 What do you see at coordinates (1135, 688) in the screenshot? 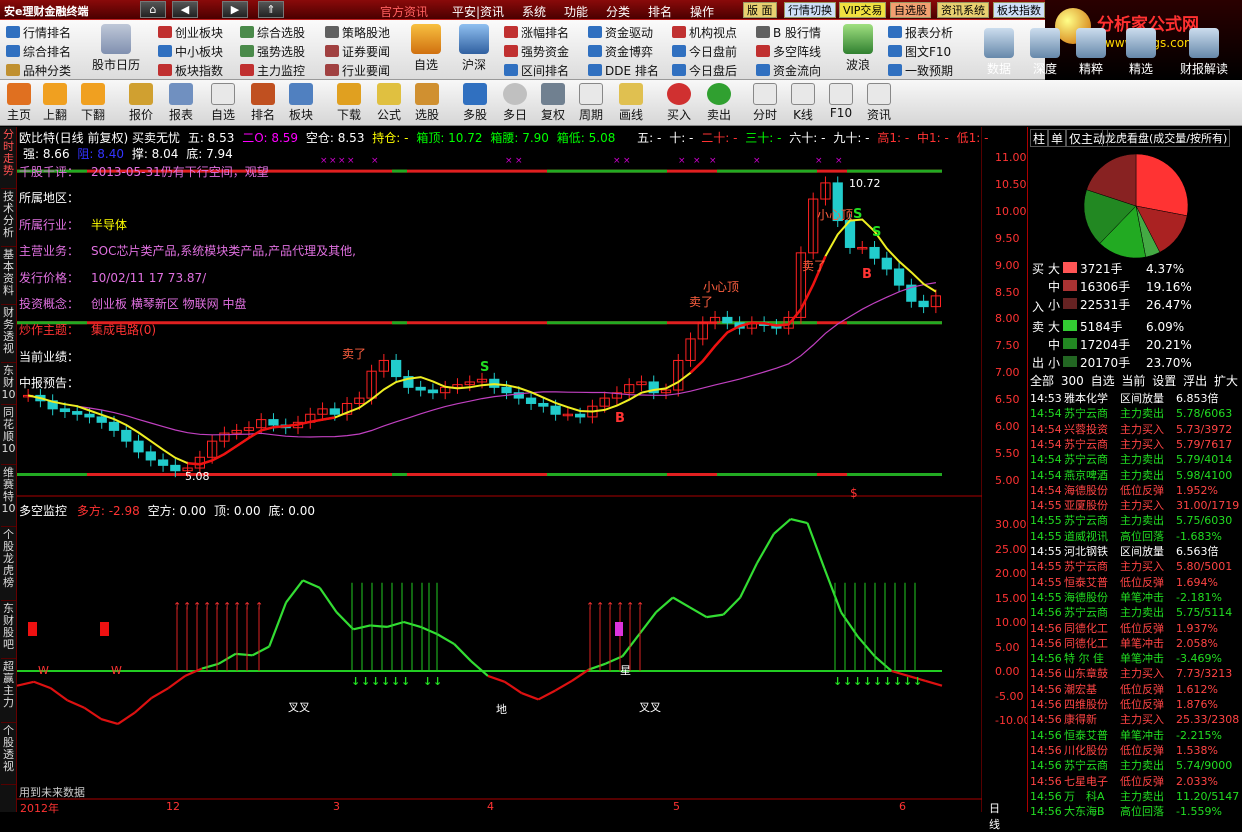
I see `trade-row: 14:56 潮宏基 低位反弹 1.612%` at bounding box center [1135, 688].